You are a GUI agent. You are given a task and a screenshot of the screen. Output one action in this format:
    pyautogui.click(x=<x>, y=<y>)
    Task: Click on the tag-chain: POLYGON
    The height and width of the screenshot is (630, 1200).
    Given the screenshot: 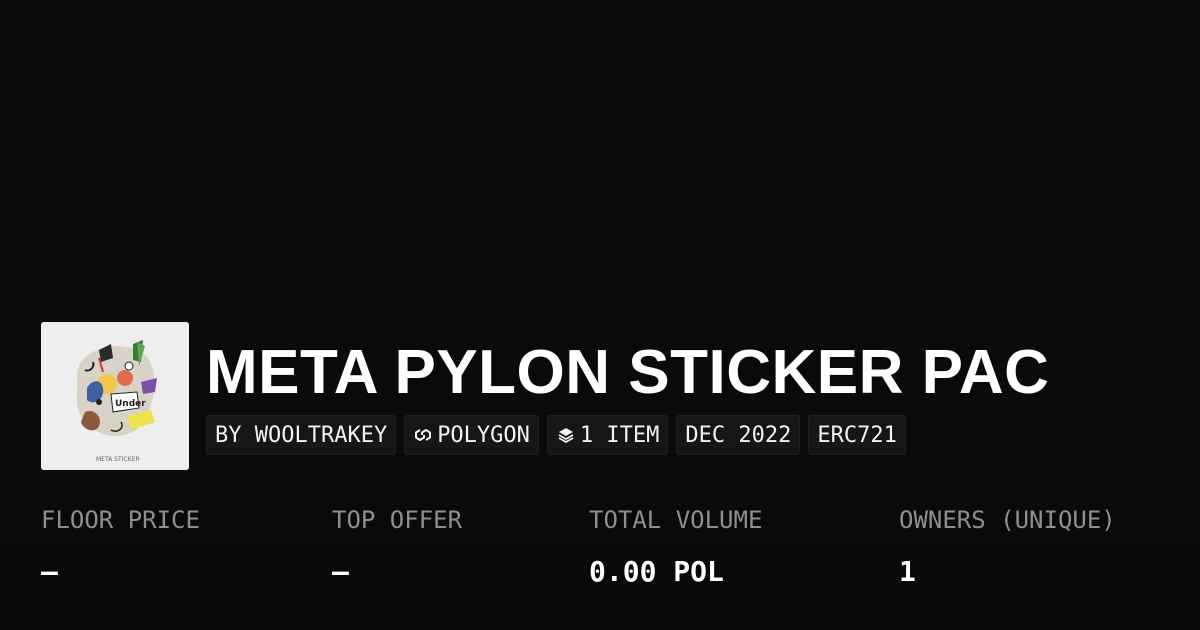 What is the action you would take?
    pyautogui.click(x=471, y=435)
    